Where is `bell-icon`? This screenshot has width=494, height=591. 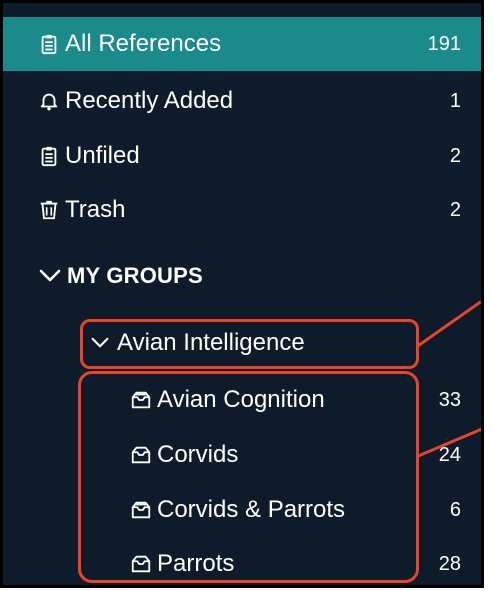
bell-icon is located at coordinates (49, 101).